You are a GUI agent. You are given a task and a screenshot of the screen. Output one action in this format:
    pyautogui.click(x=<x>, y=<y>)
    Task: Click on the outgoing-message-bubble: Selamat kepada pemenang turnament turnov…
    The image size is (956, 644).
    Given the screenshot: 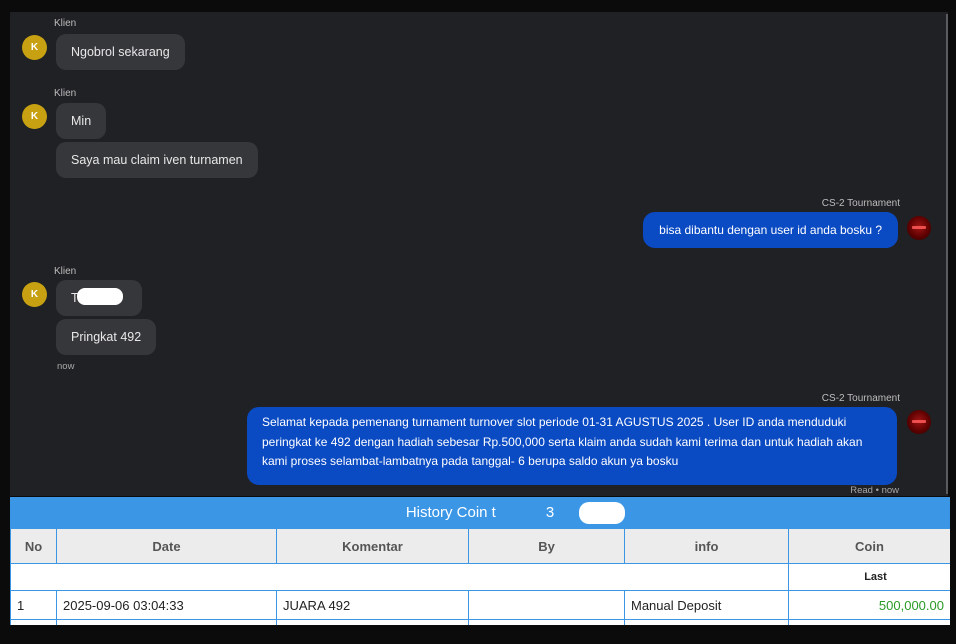 What is the action you would take?
    pyautogui.click(x=572, y=446)
    